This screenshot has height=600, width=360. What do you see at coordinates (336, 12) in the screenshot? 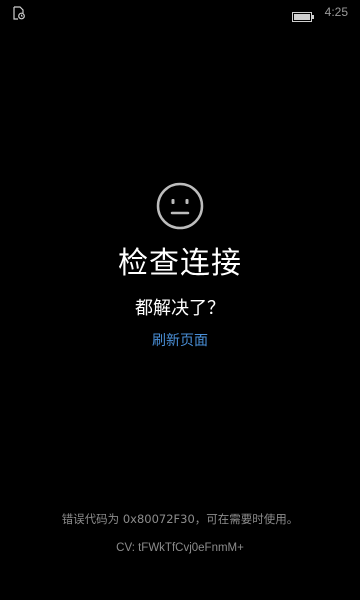
I see `status-time: 4:25` at bounding box center [336, 12].